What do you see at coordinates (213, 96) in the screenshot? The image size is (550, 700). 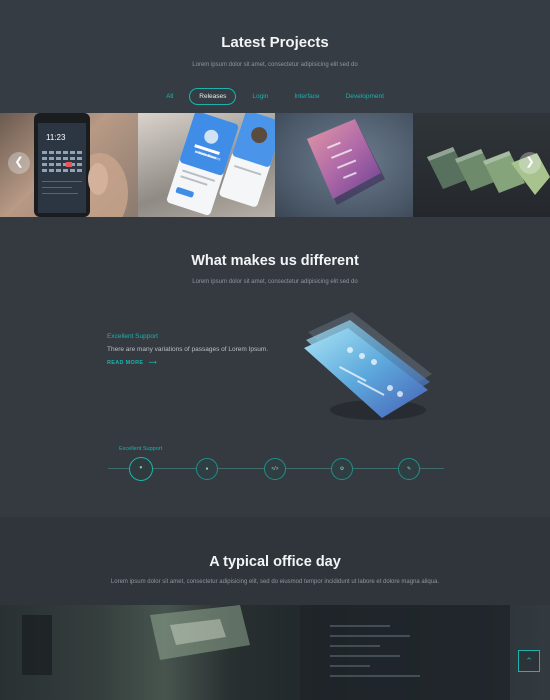 I see `filter-releases: Releases` at bounding box center [213, 96].